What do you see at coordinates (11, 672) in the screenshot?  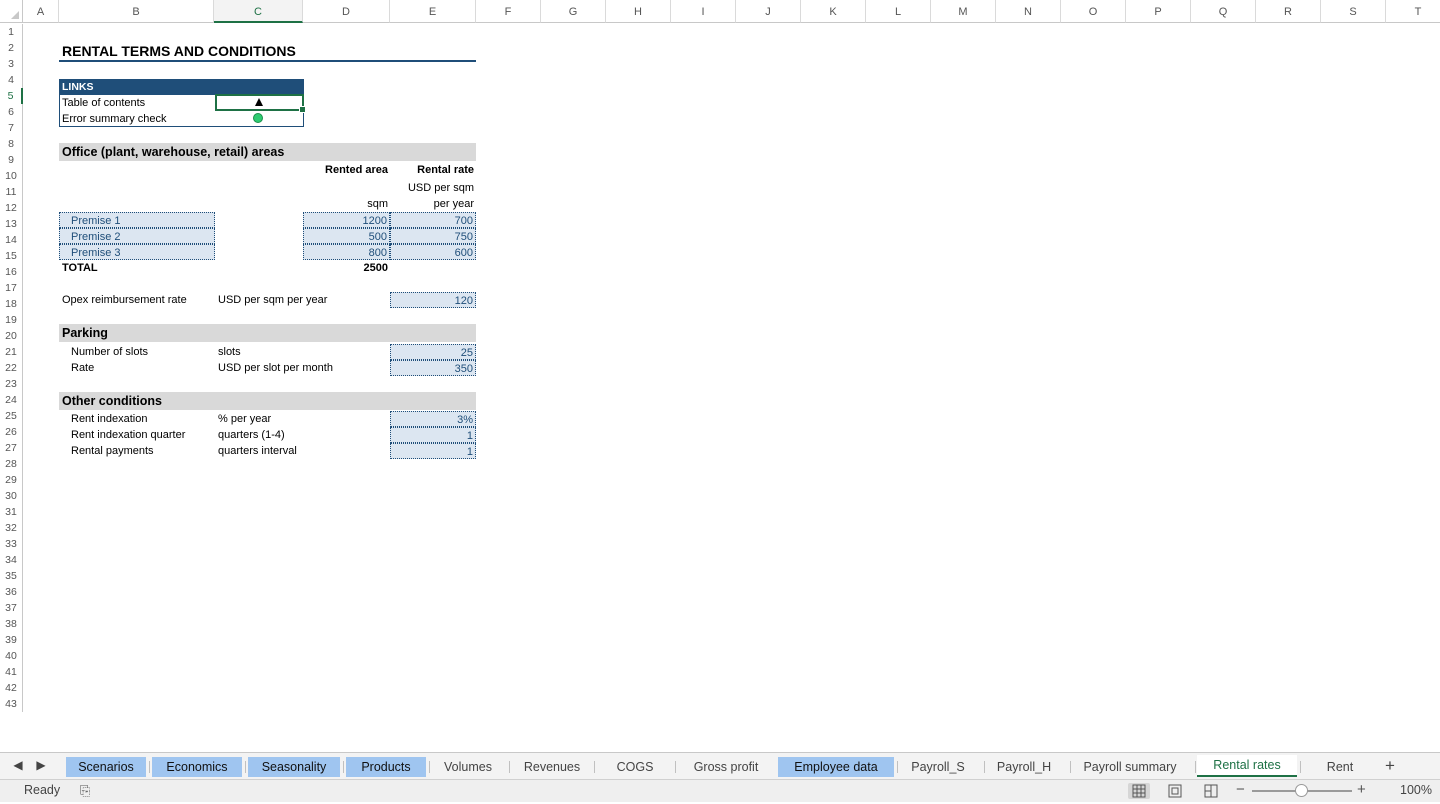 I see `row-header: 41` at bounding box center [11, 672].